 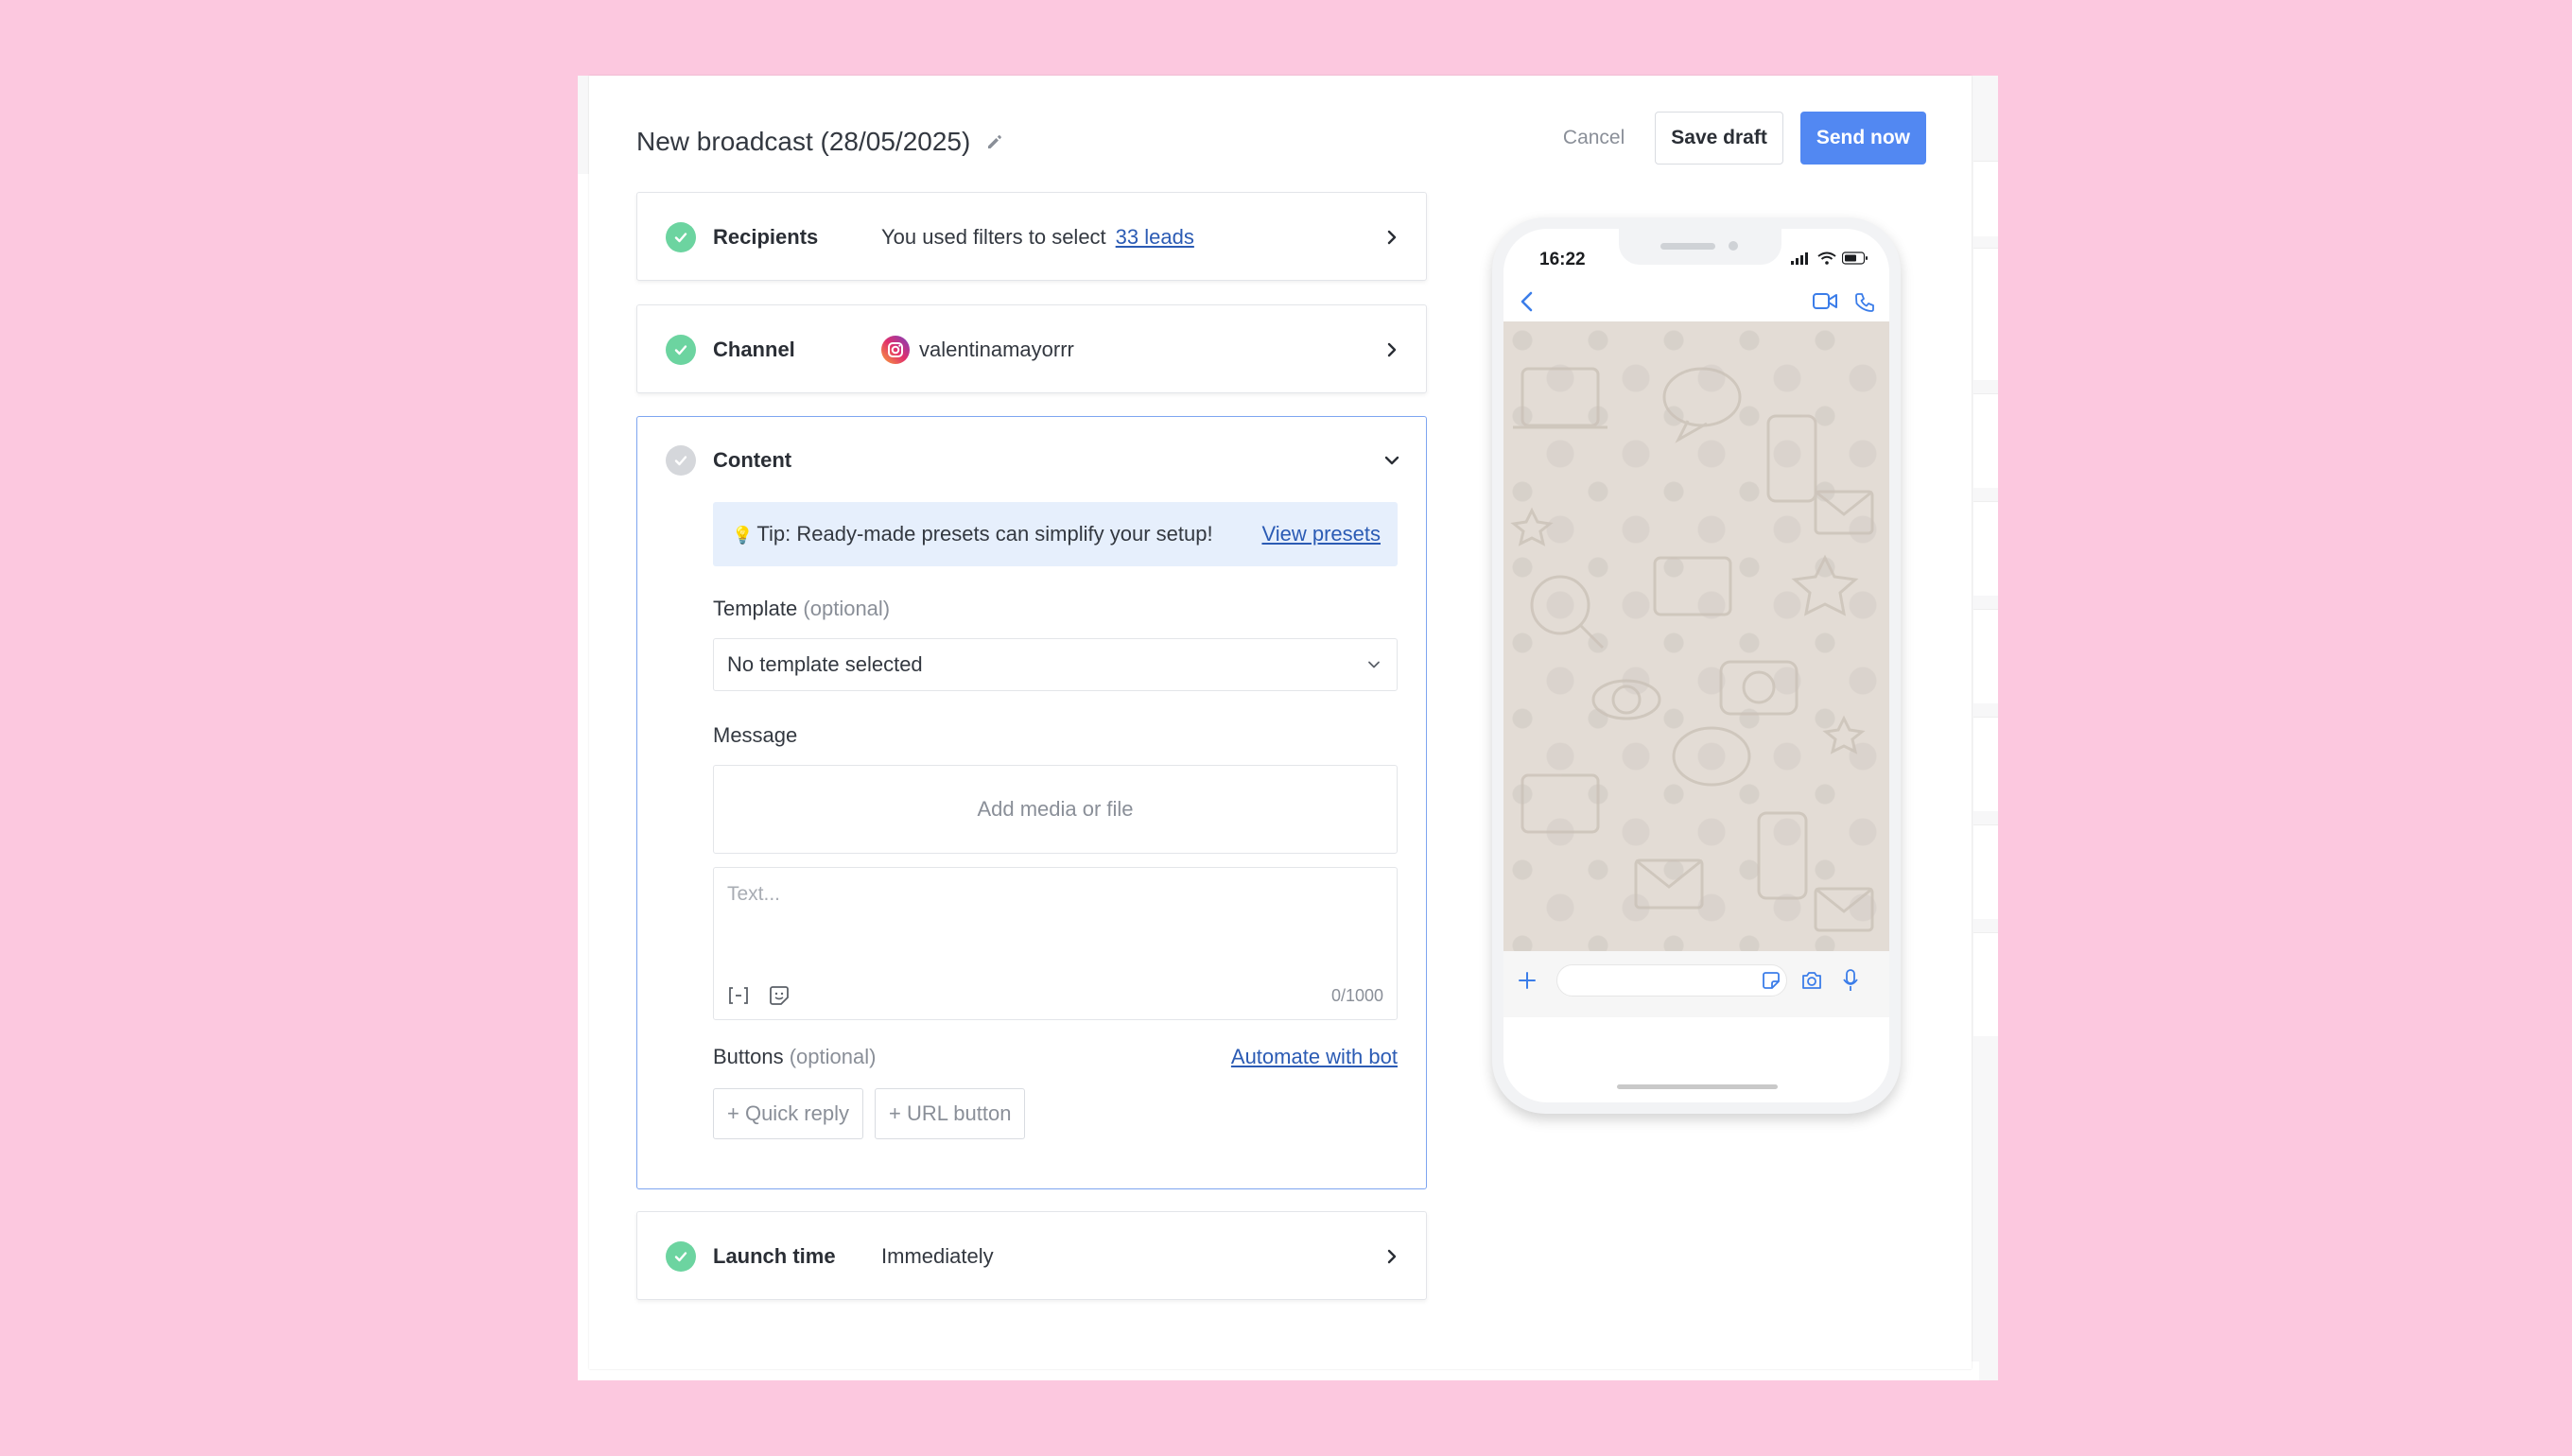 I want to click on chat-wallpaper, so click(x=1696, y=636).